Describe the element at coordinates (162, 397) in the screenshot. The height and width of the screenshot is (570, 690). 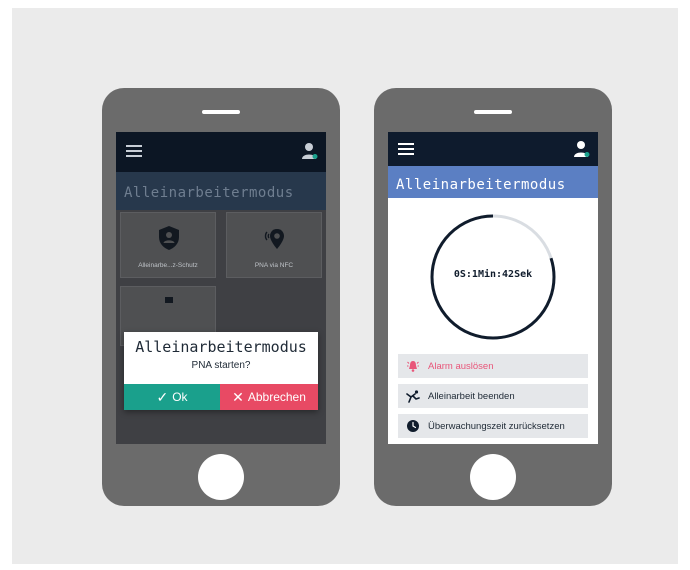
I see `checkmark-icon: ✓` at that location.